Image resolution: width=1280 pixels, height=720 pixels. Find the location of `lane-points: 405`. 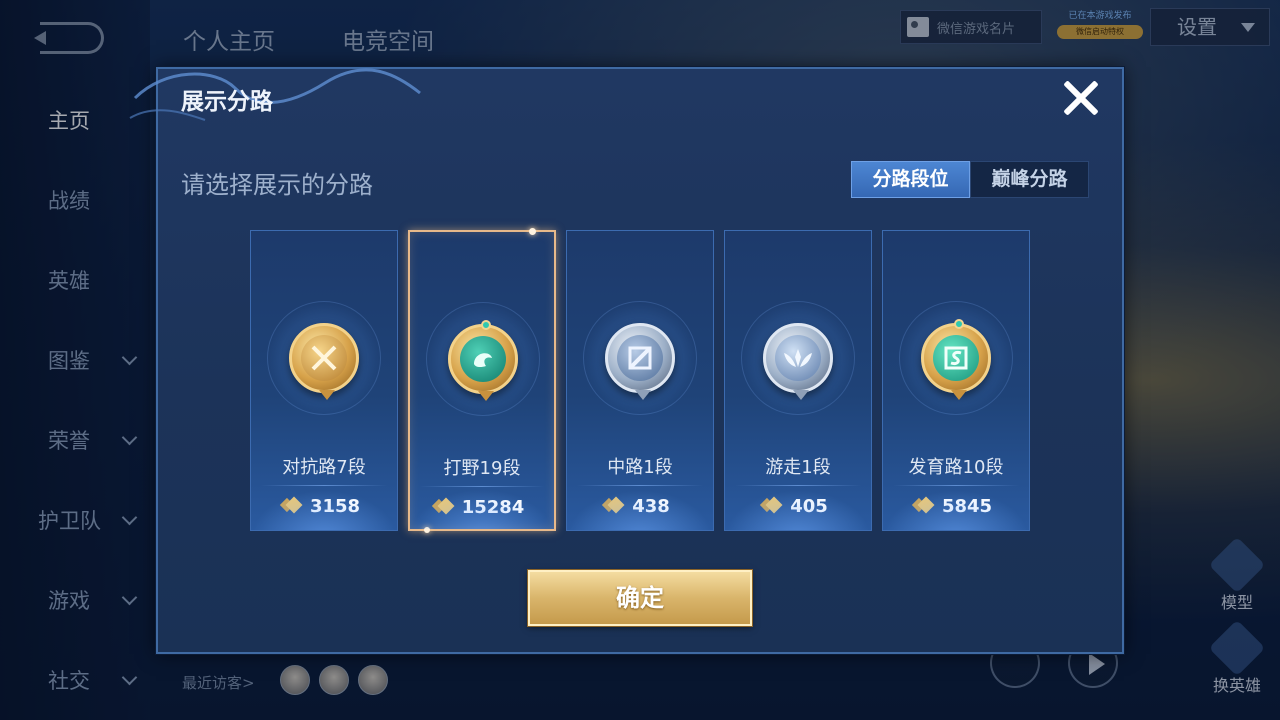

lane-points: 405 is located at coordinates (798, 506).